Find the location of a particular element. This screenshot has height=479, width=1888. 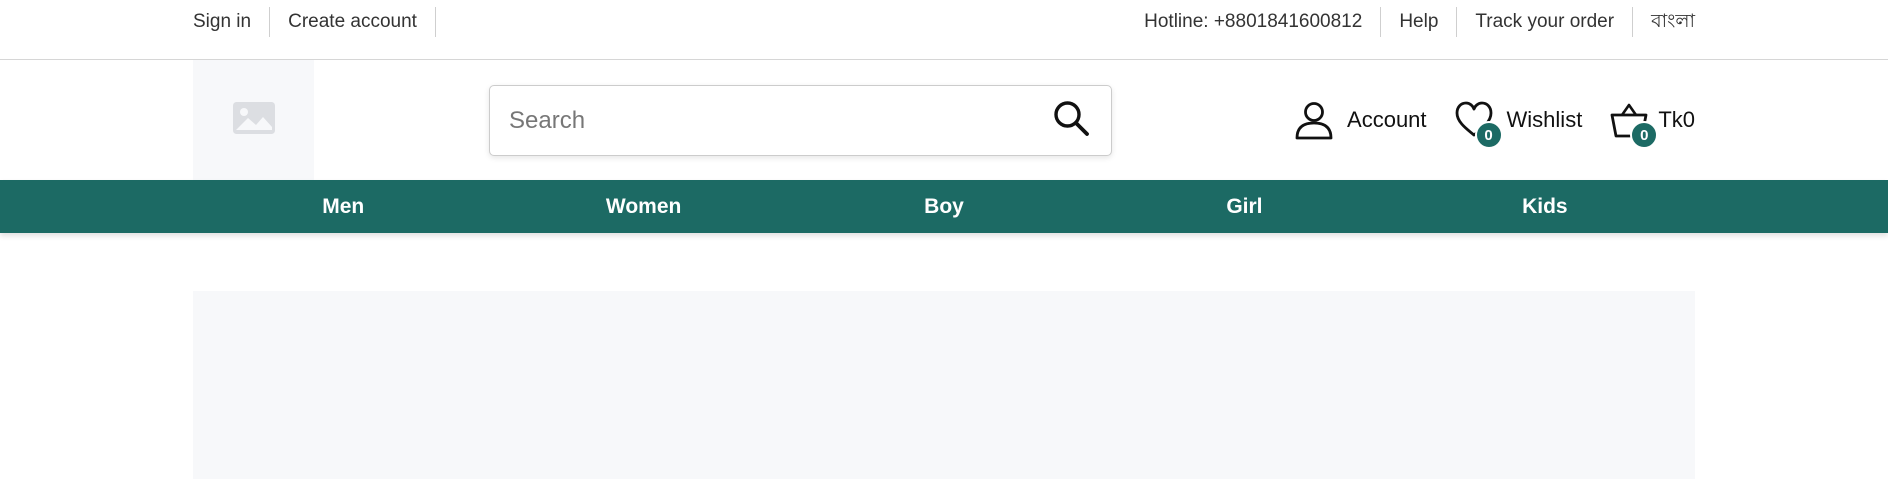

cart-button: 0 Tk0 is located at coordinates (1651, 124).